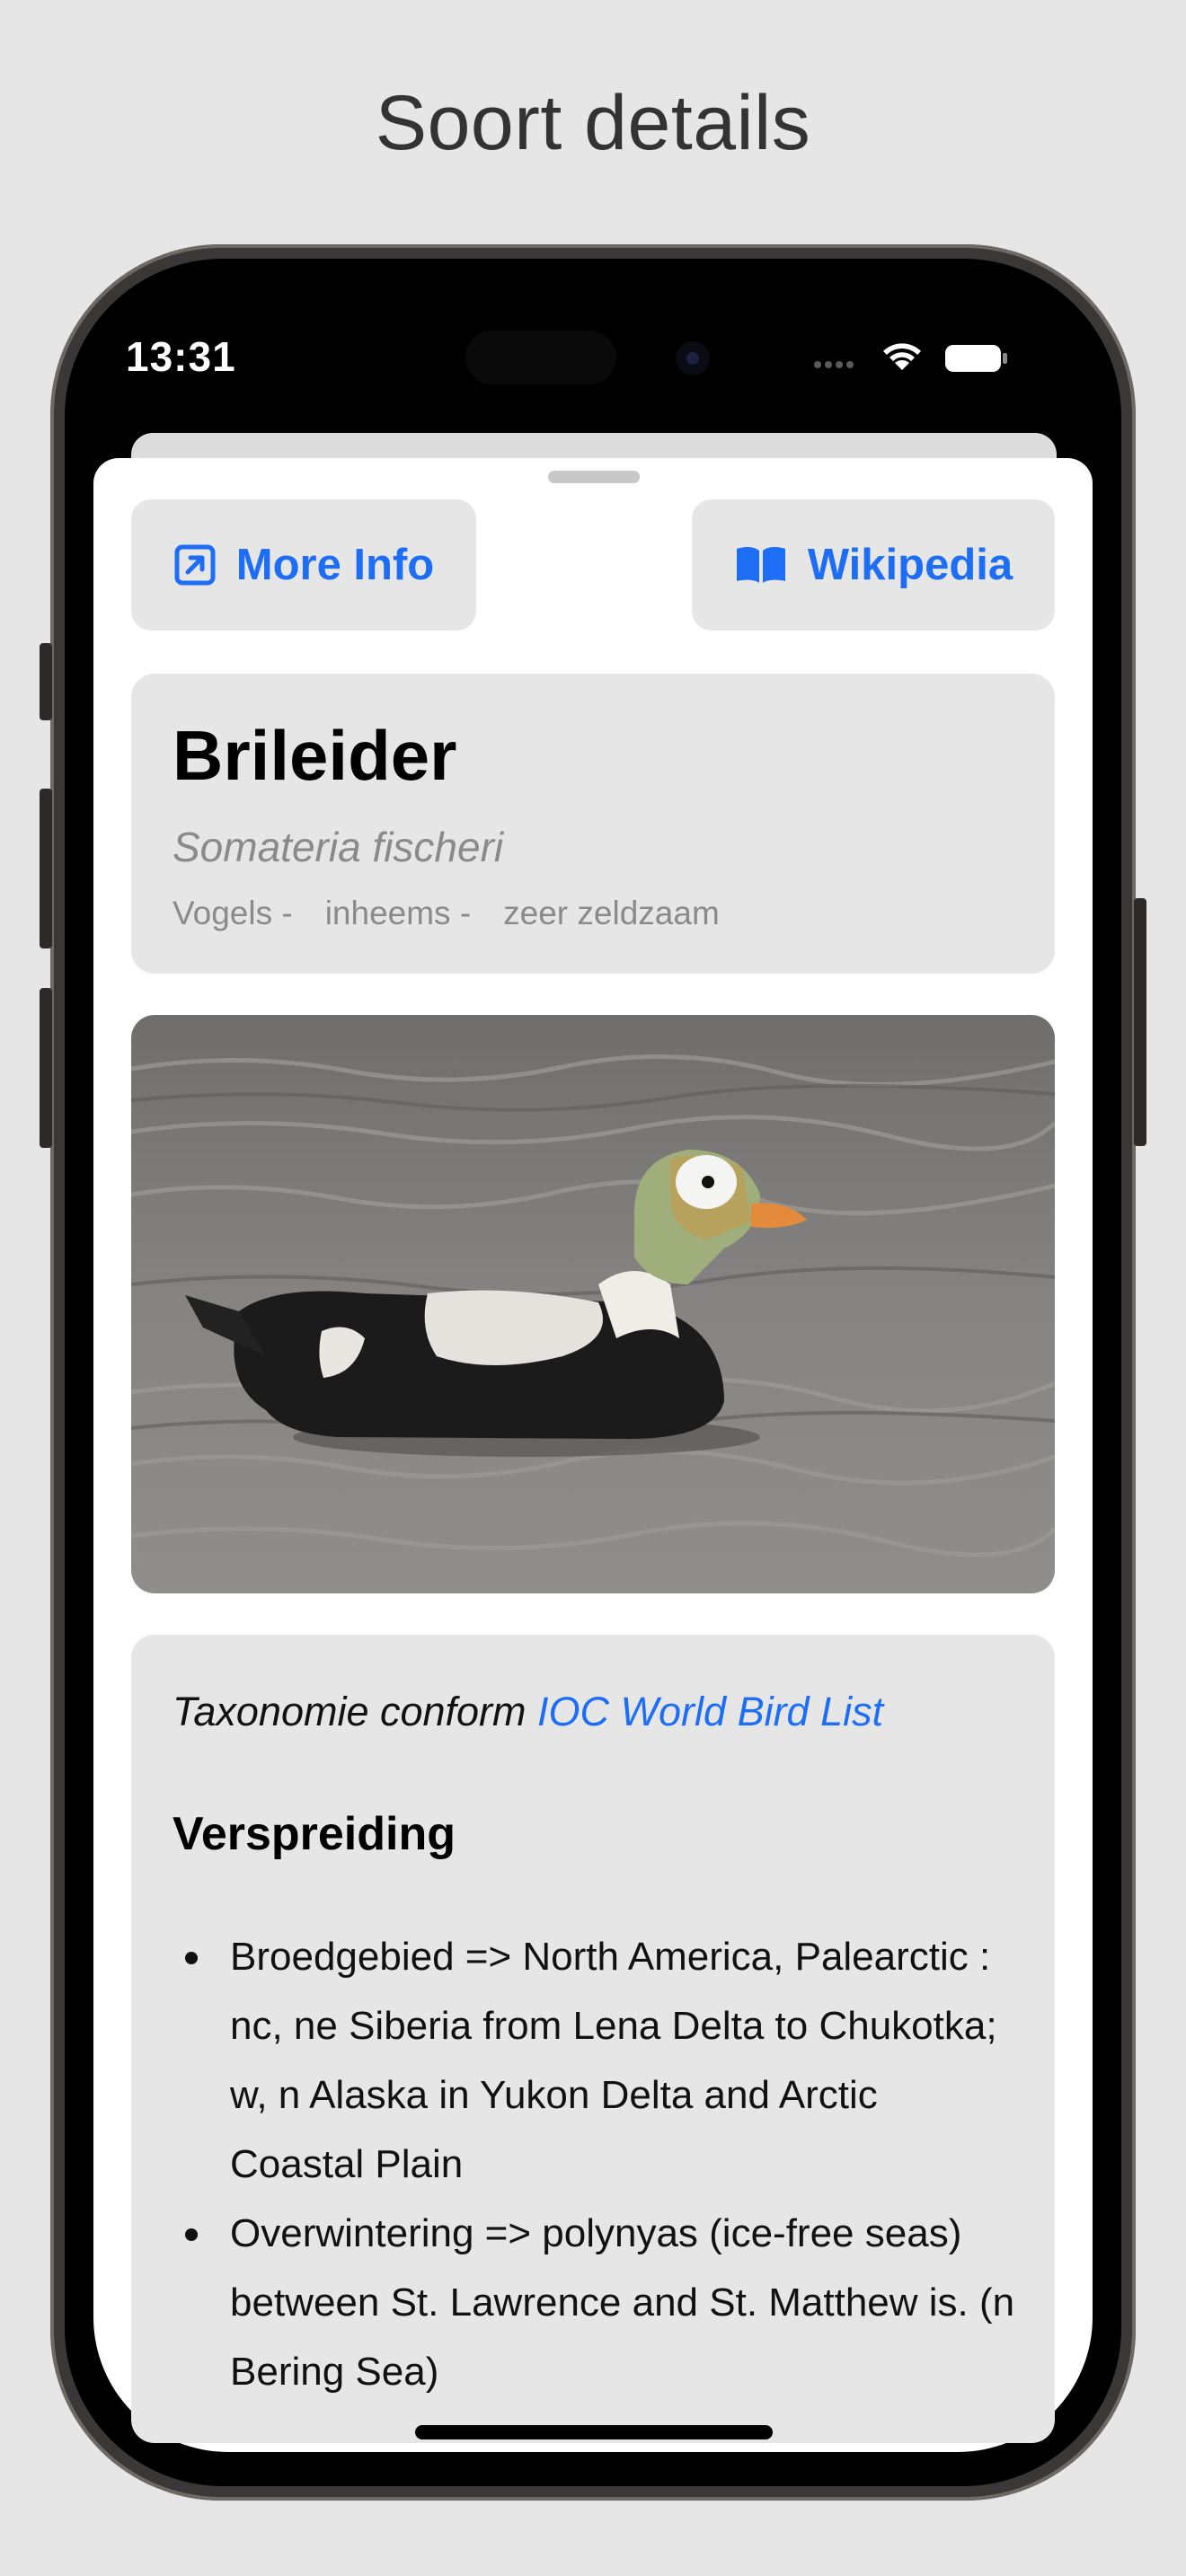  What do you see at coordinates (181, 356) in the screenshot?
I see `status-time: 13:31` at bounding box center [181, 356].